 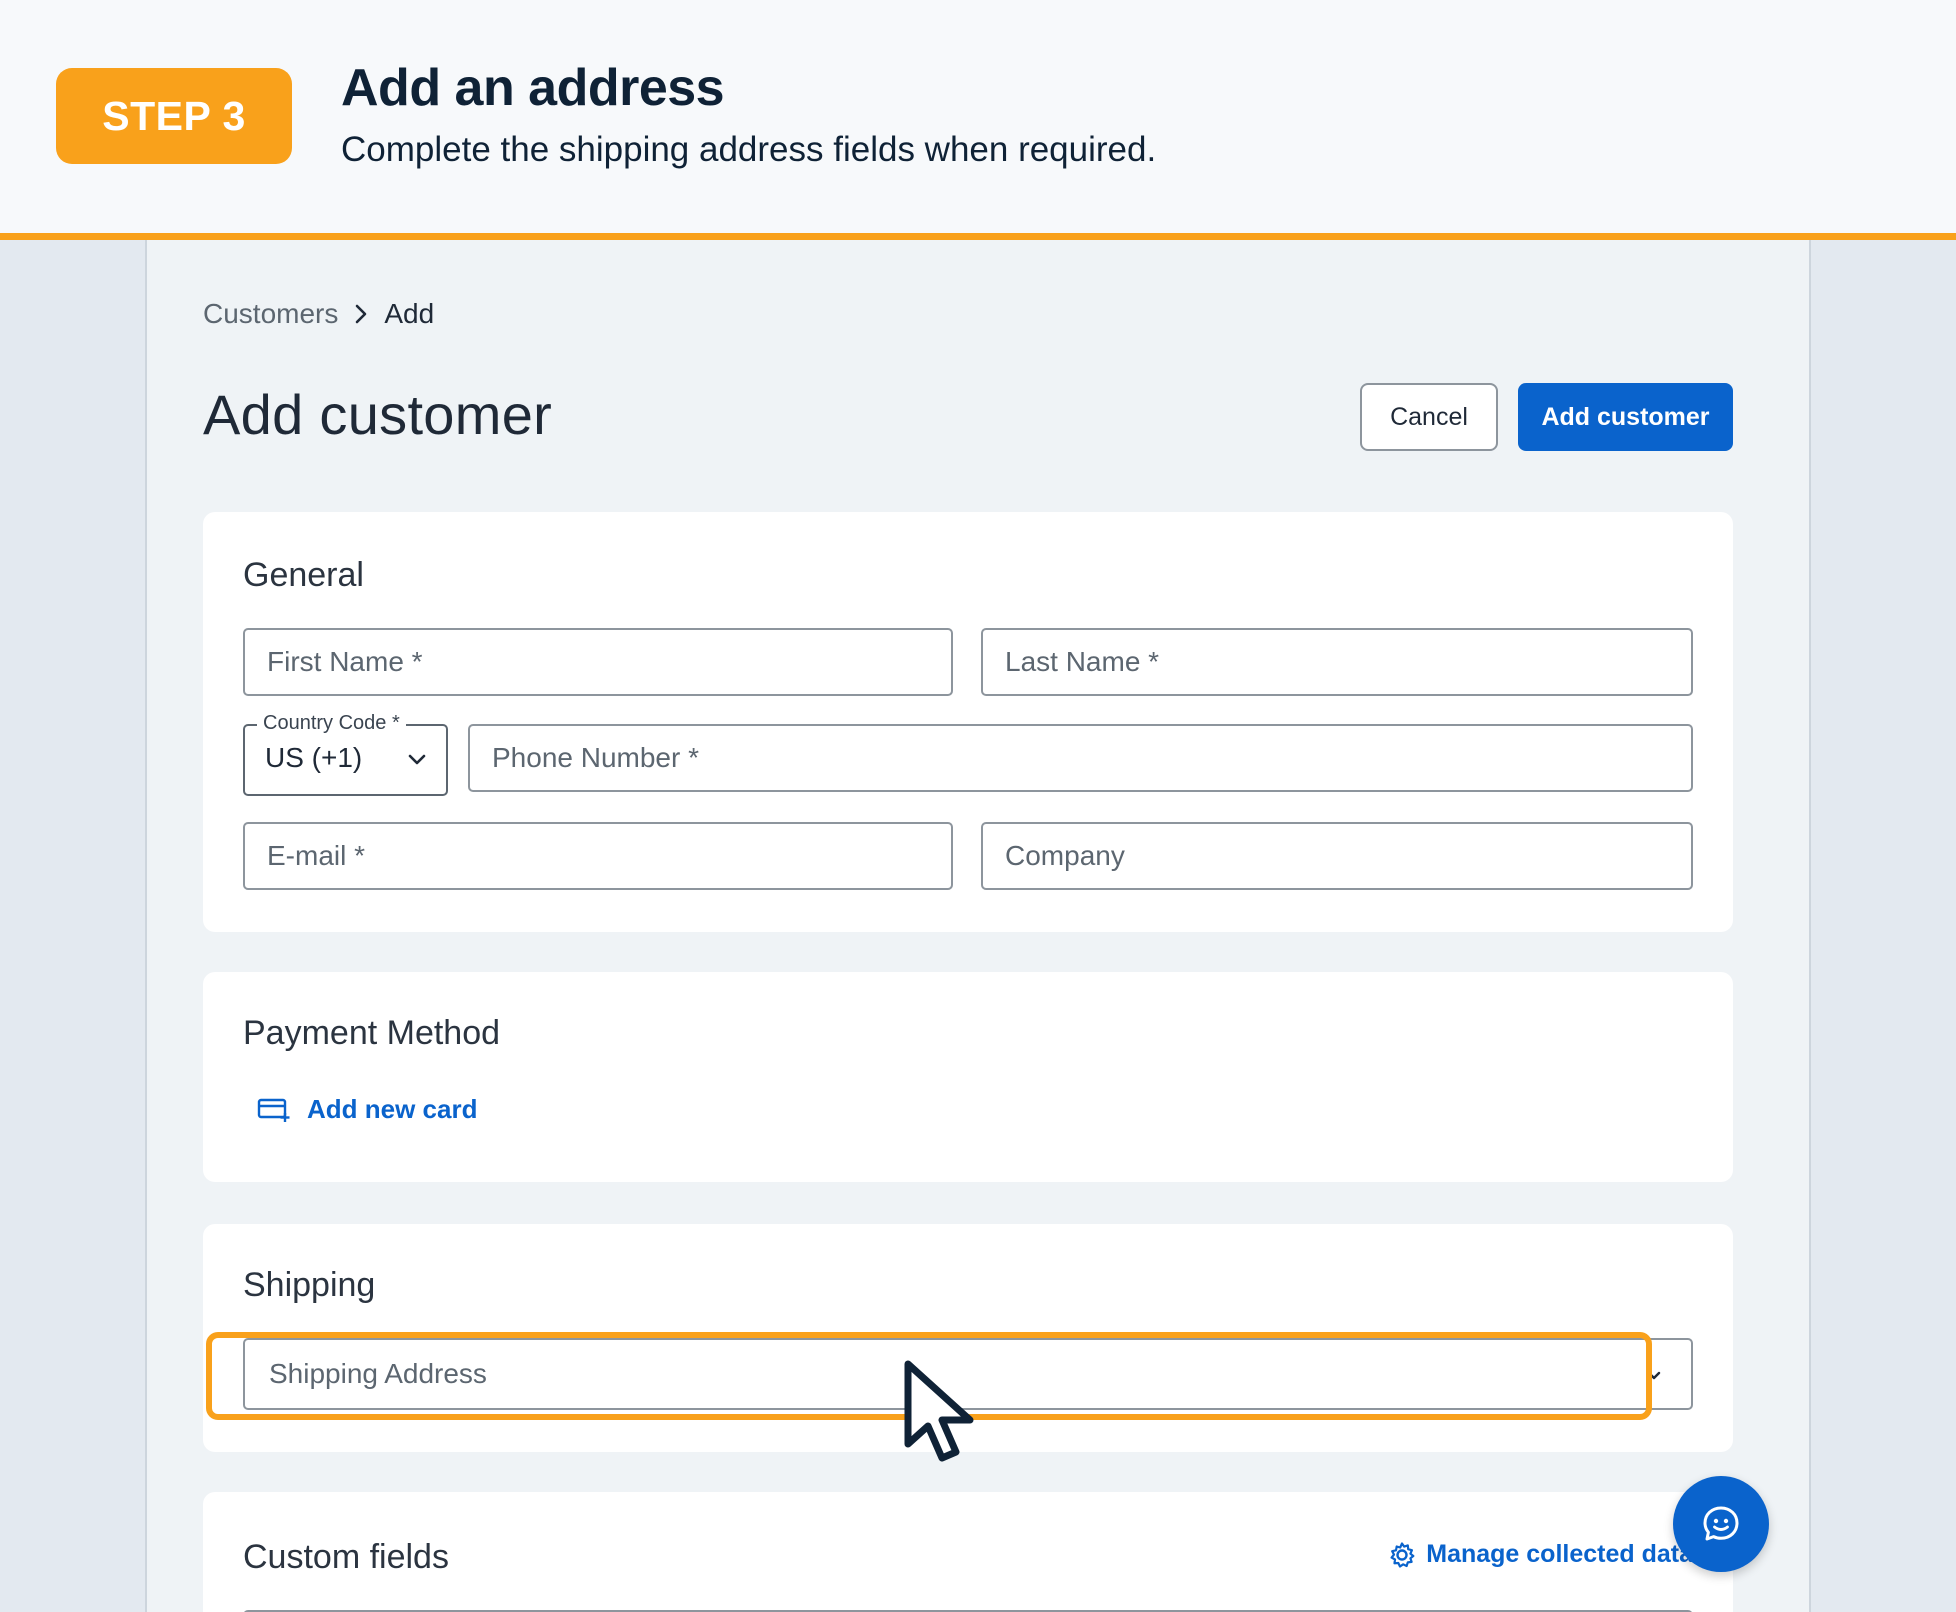 I want to click on chevron-right-icon, so click(x=361, y=314).